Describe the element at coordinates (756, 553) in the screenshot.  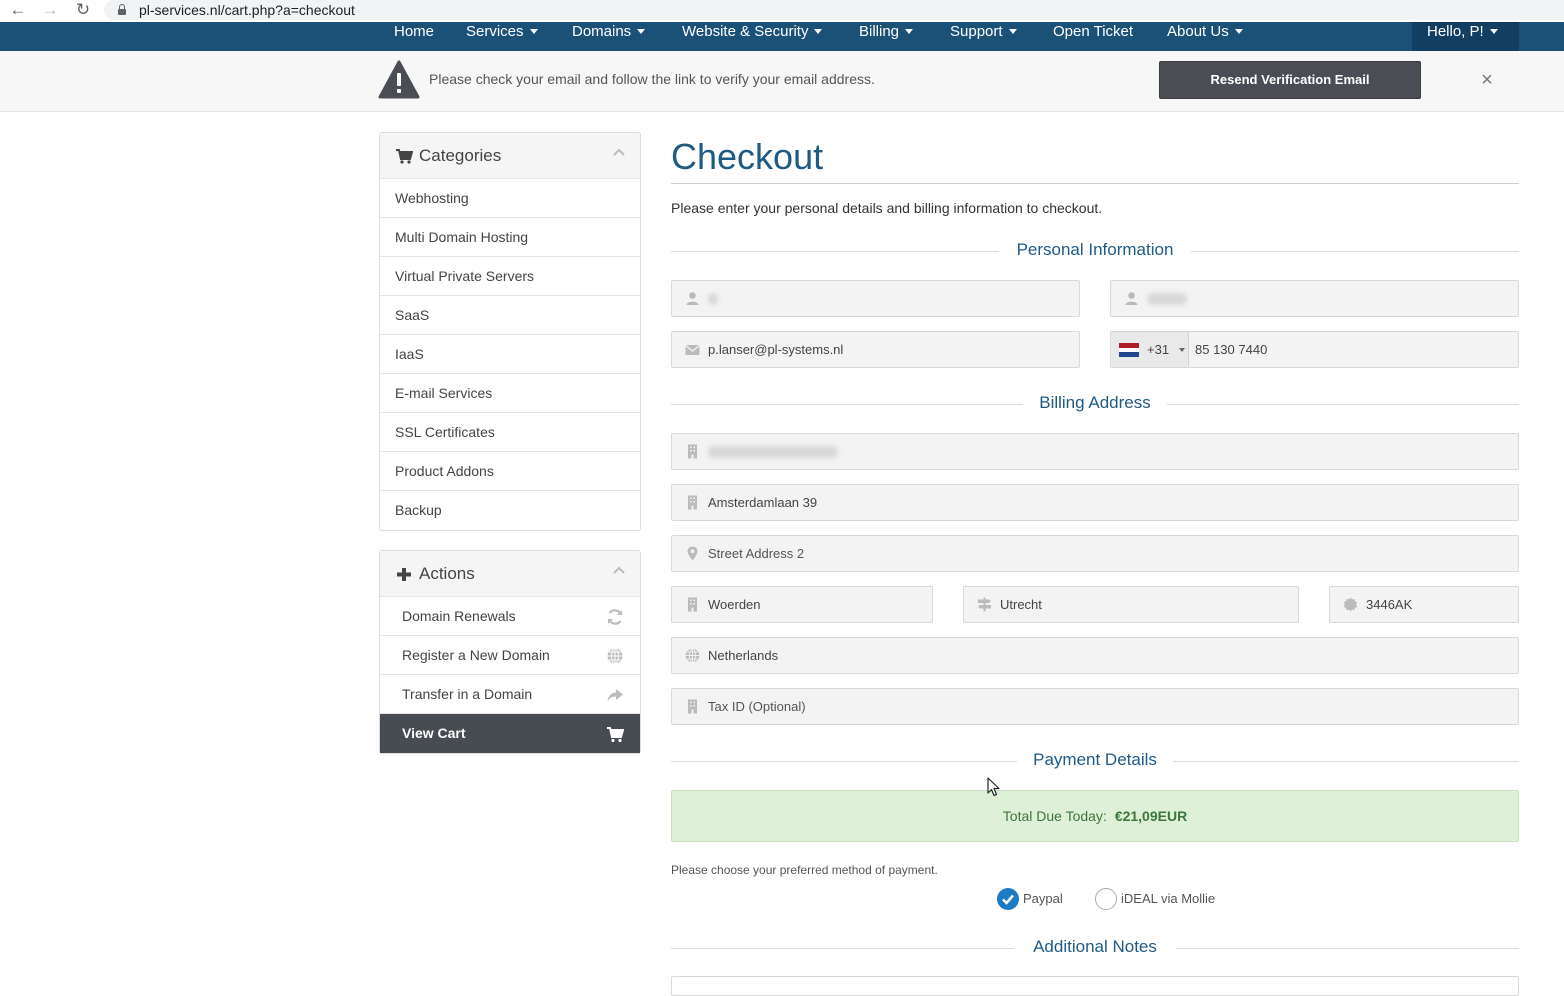
I see `address2-placeholder: Street Address 2` at that location.